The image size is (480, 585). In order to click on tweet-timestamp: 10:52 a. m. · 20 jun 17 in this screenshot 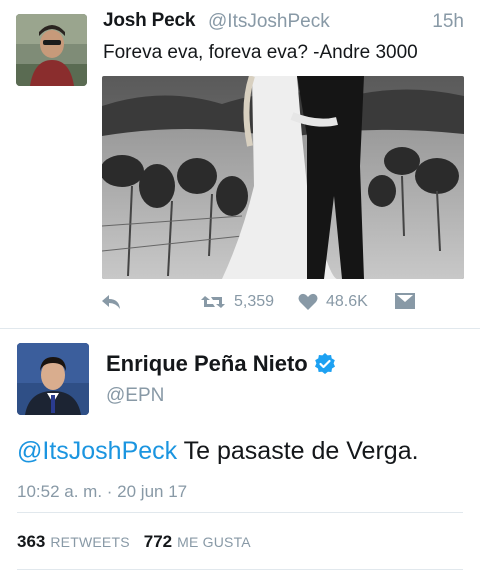, I will do `click(102, 492)`.